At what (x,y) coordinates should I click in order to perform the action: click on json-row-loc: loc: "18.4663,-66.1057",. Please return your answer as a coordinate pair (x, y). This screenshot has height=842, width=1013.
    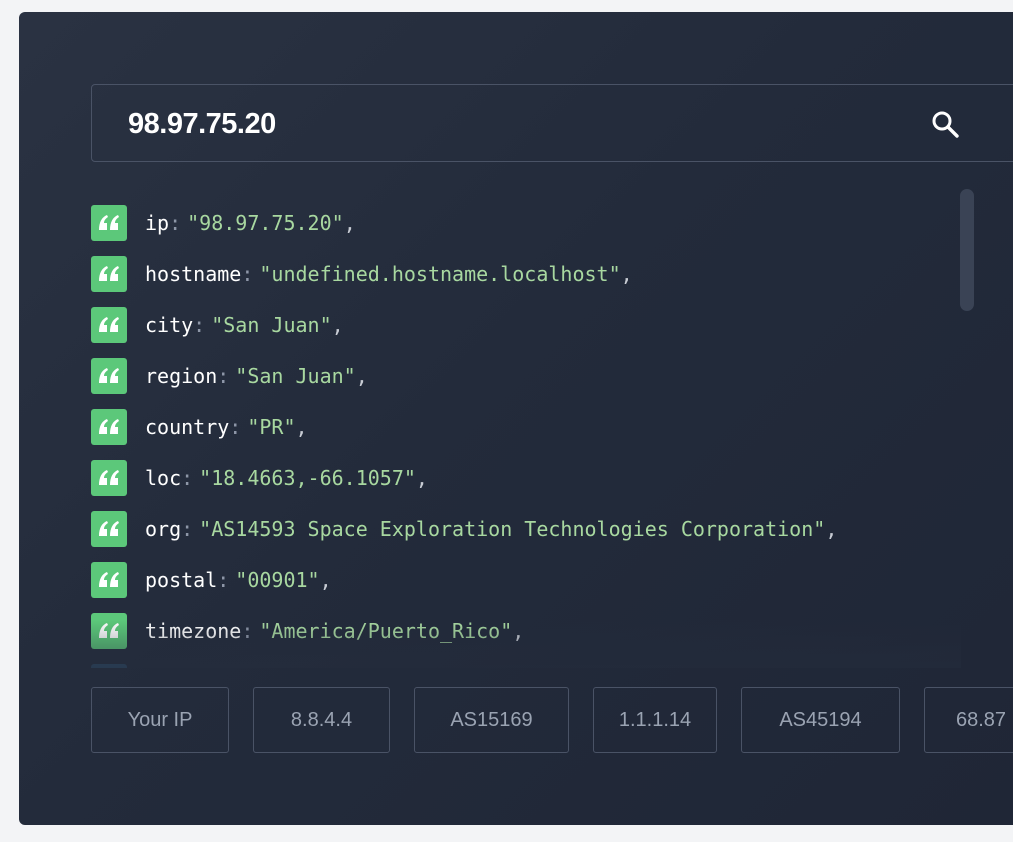
    Looking at the image, I should click on (521, 478).